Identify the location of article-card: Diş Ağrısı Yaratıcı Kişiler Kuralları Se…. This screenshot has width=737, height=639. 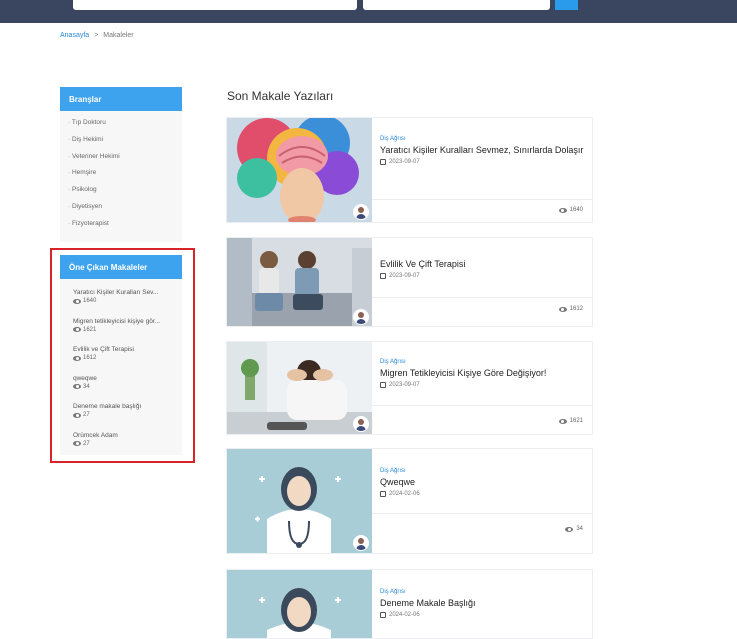
(409, 170).